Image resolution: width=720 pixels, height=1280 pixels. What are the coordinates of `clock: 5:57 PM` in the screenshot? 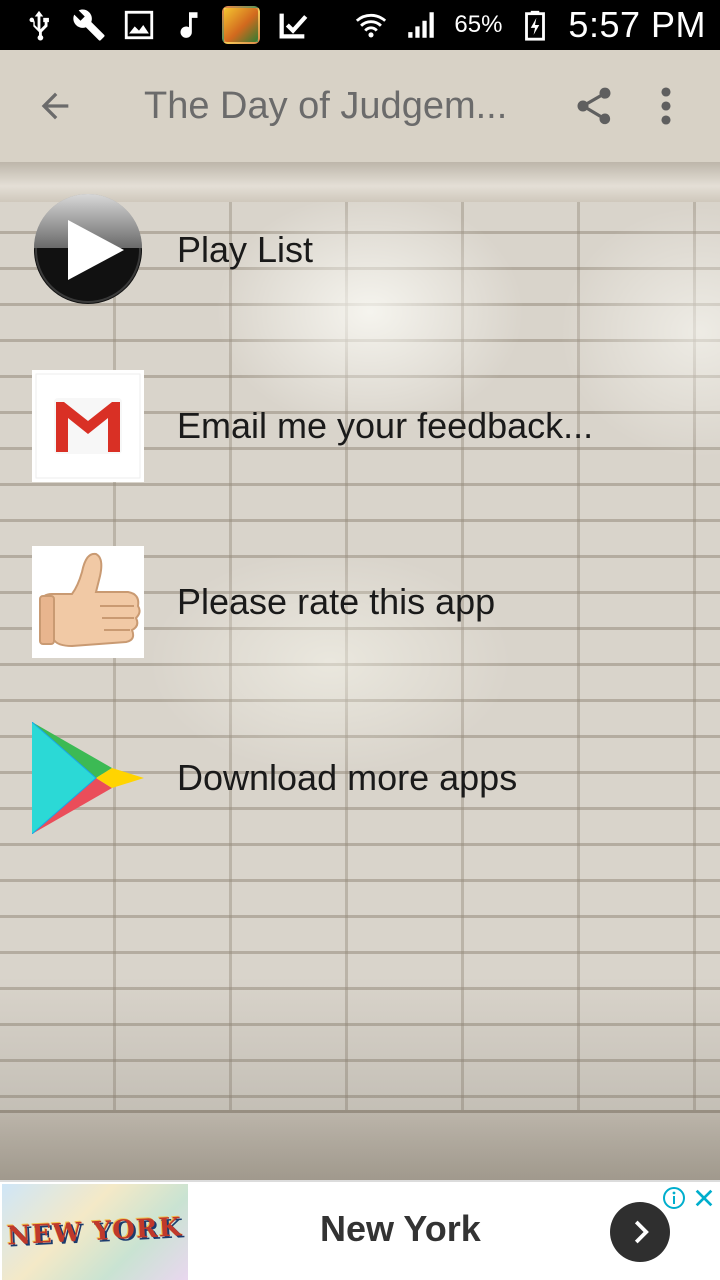 It's located at (637, 24).